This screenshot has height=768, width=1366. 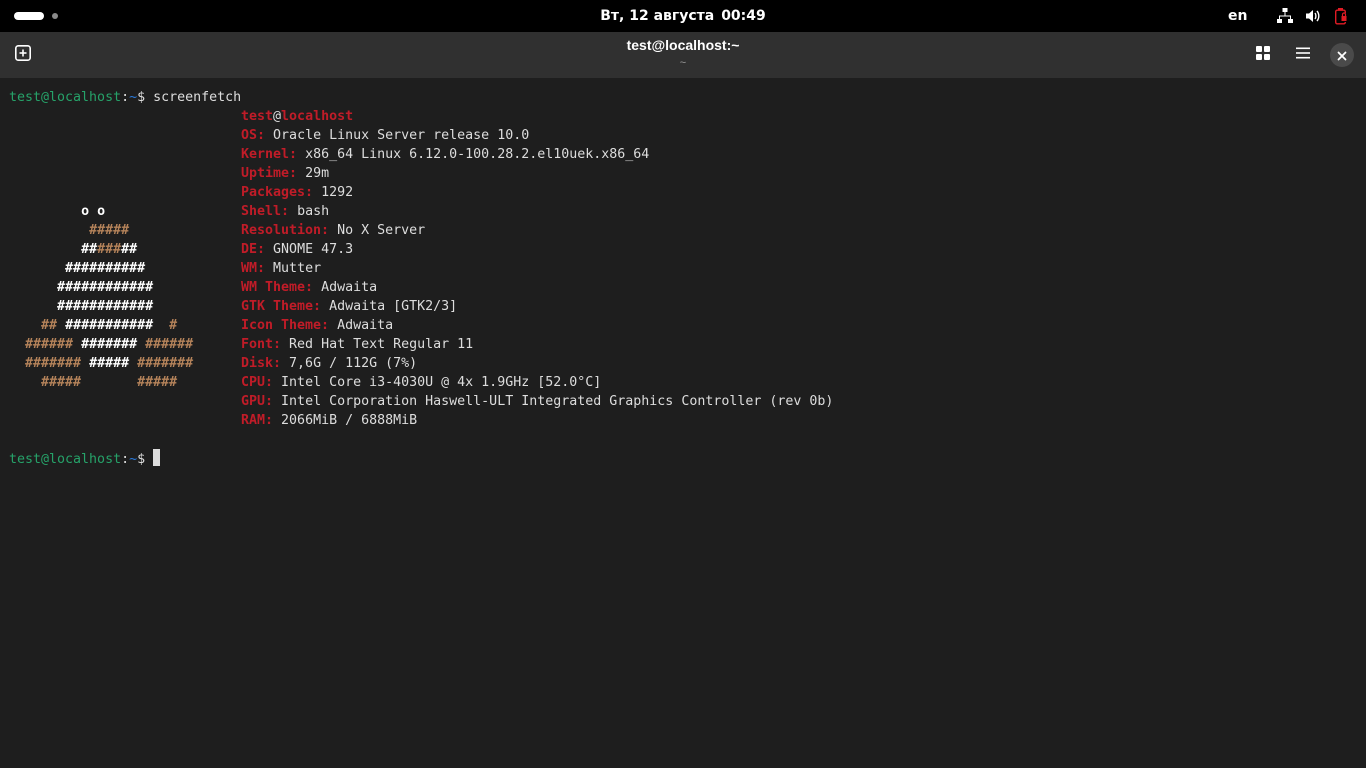 I want to click on info-value: Mutter, so click(x=297, y=268).